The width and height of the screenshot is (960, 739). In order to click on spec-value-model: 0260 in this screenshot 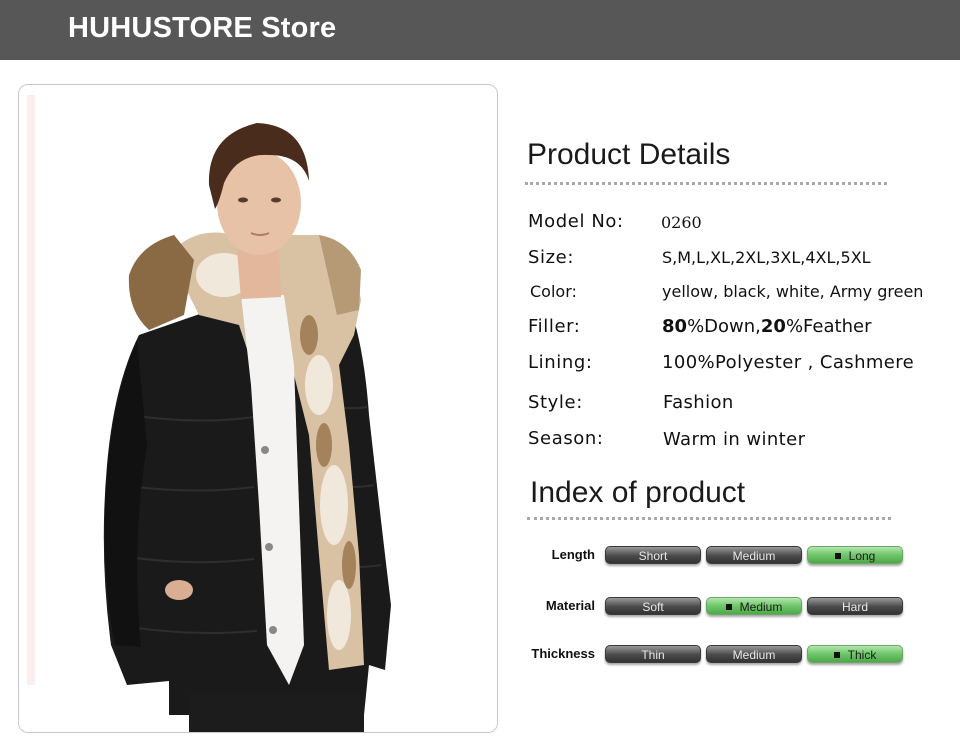, I will do `click(681, 222)`.